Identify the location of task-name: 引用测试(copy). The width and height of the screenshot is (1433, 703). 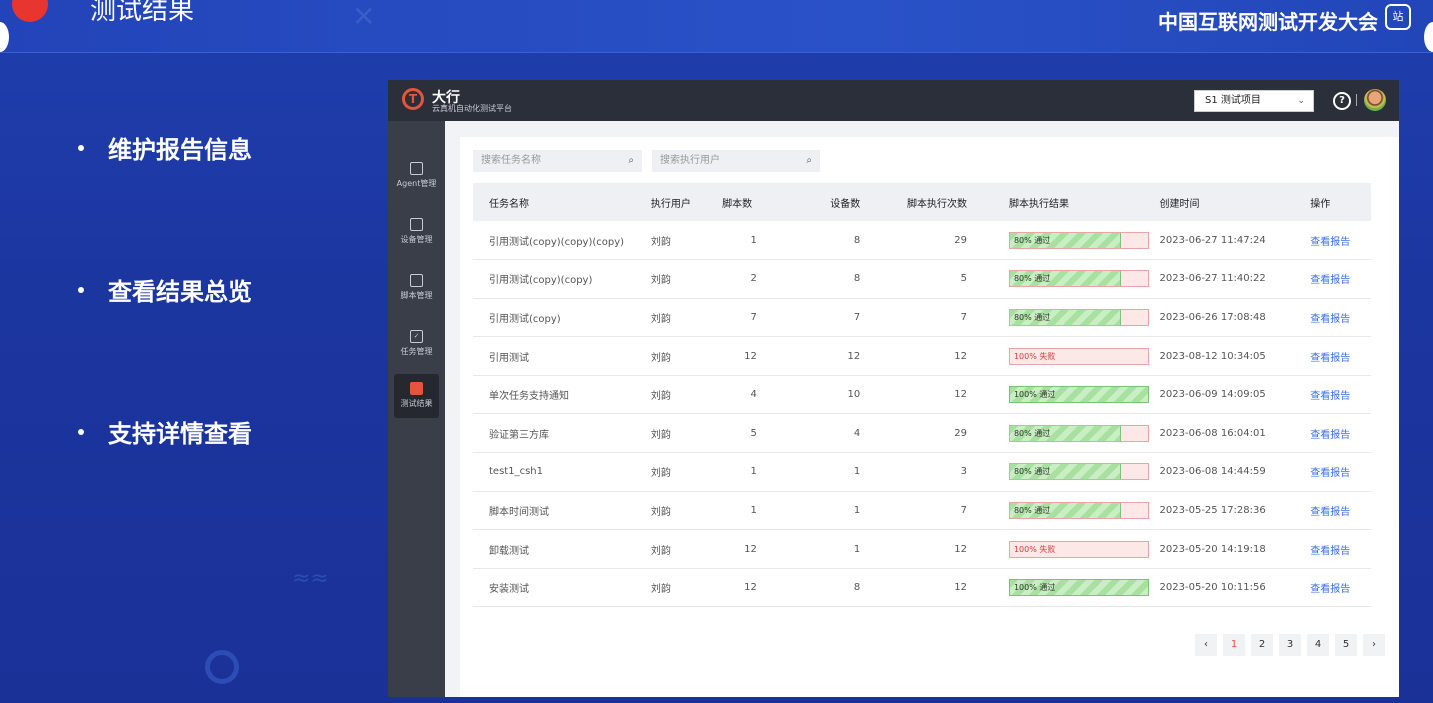
(525, 319).